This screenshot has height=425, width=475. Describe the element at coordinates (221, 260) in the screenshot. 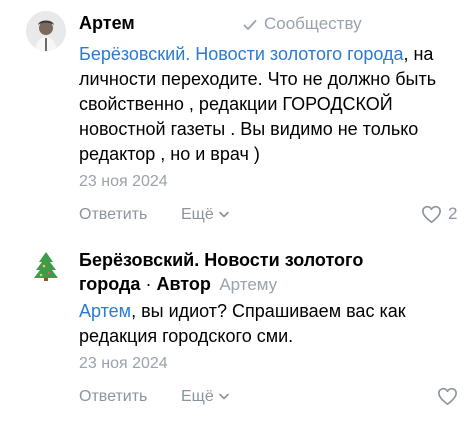

I see `comment-author: Берёзовский. Новости золотого` at that location.